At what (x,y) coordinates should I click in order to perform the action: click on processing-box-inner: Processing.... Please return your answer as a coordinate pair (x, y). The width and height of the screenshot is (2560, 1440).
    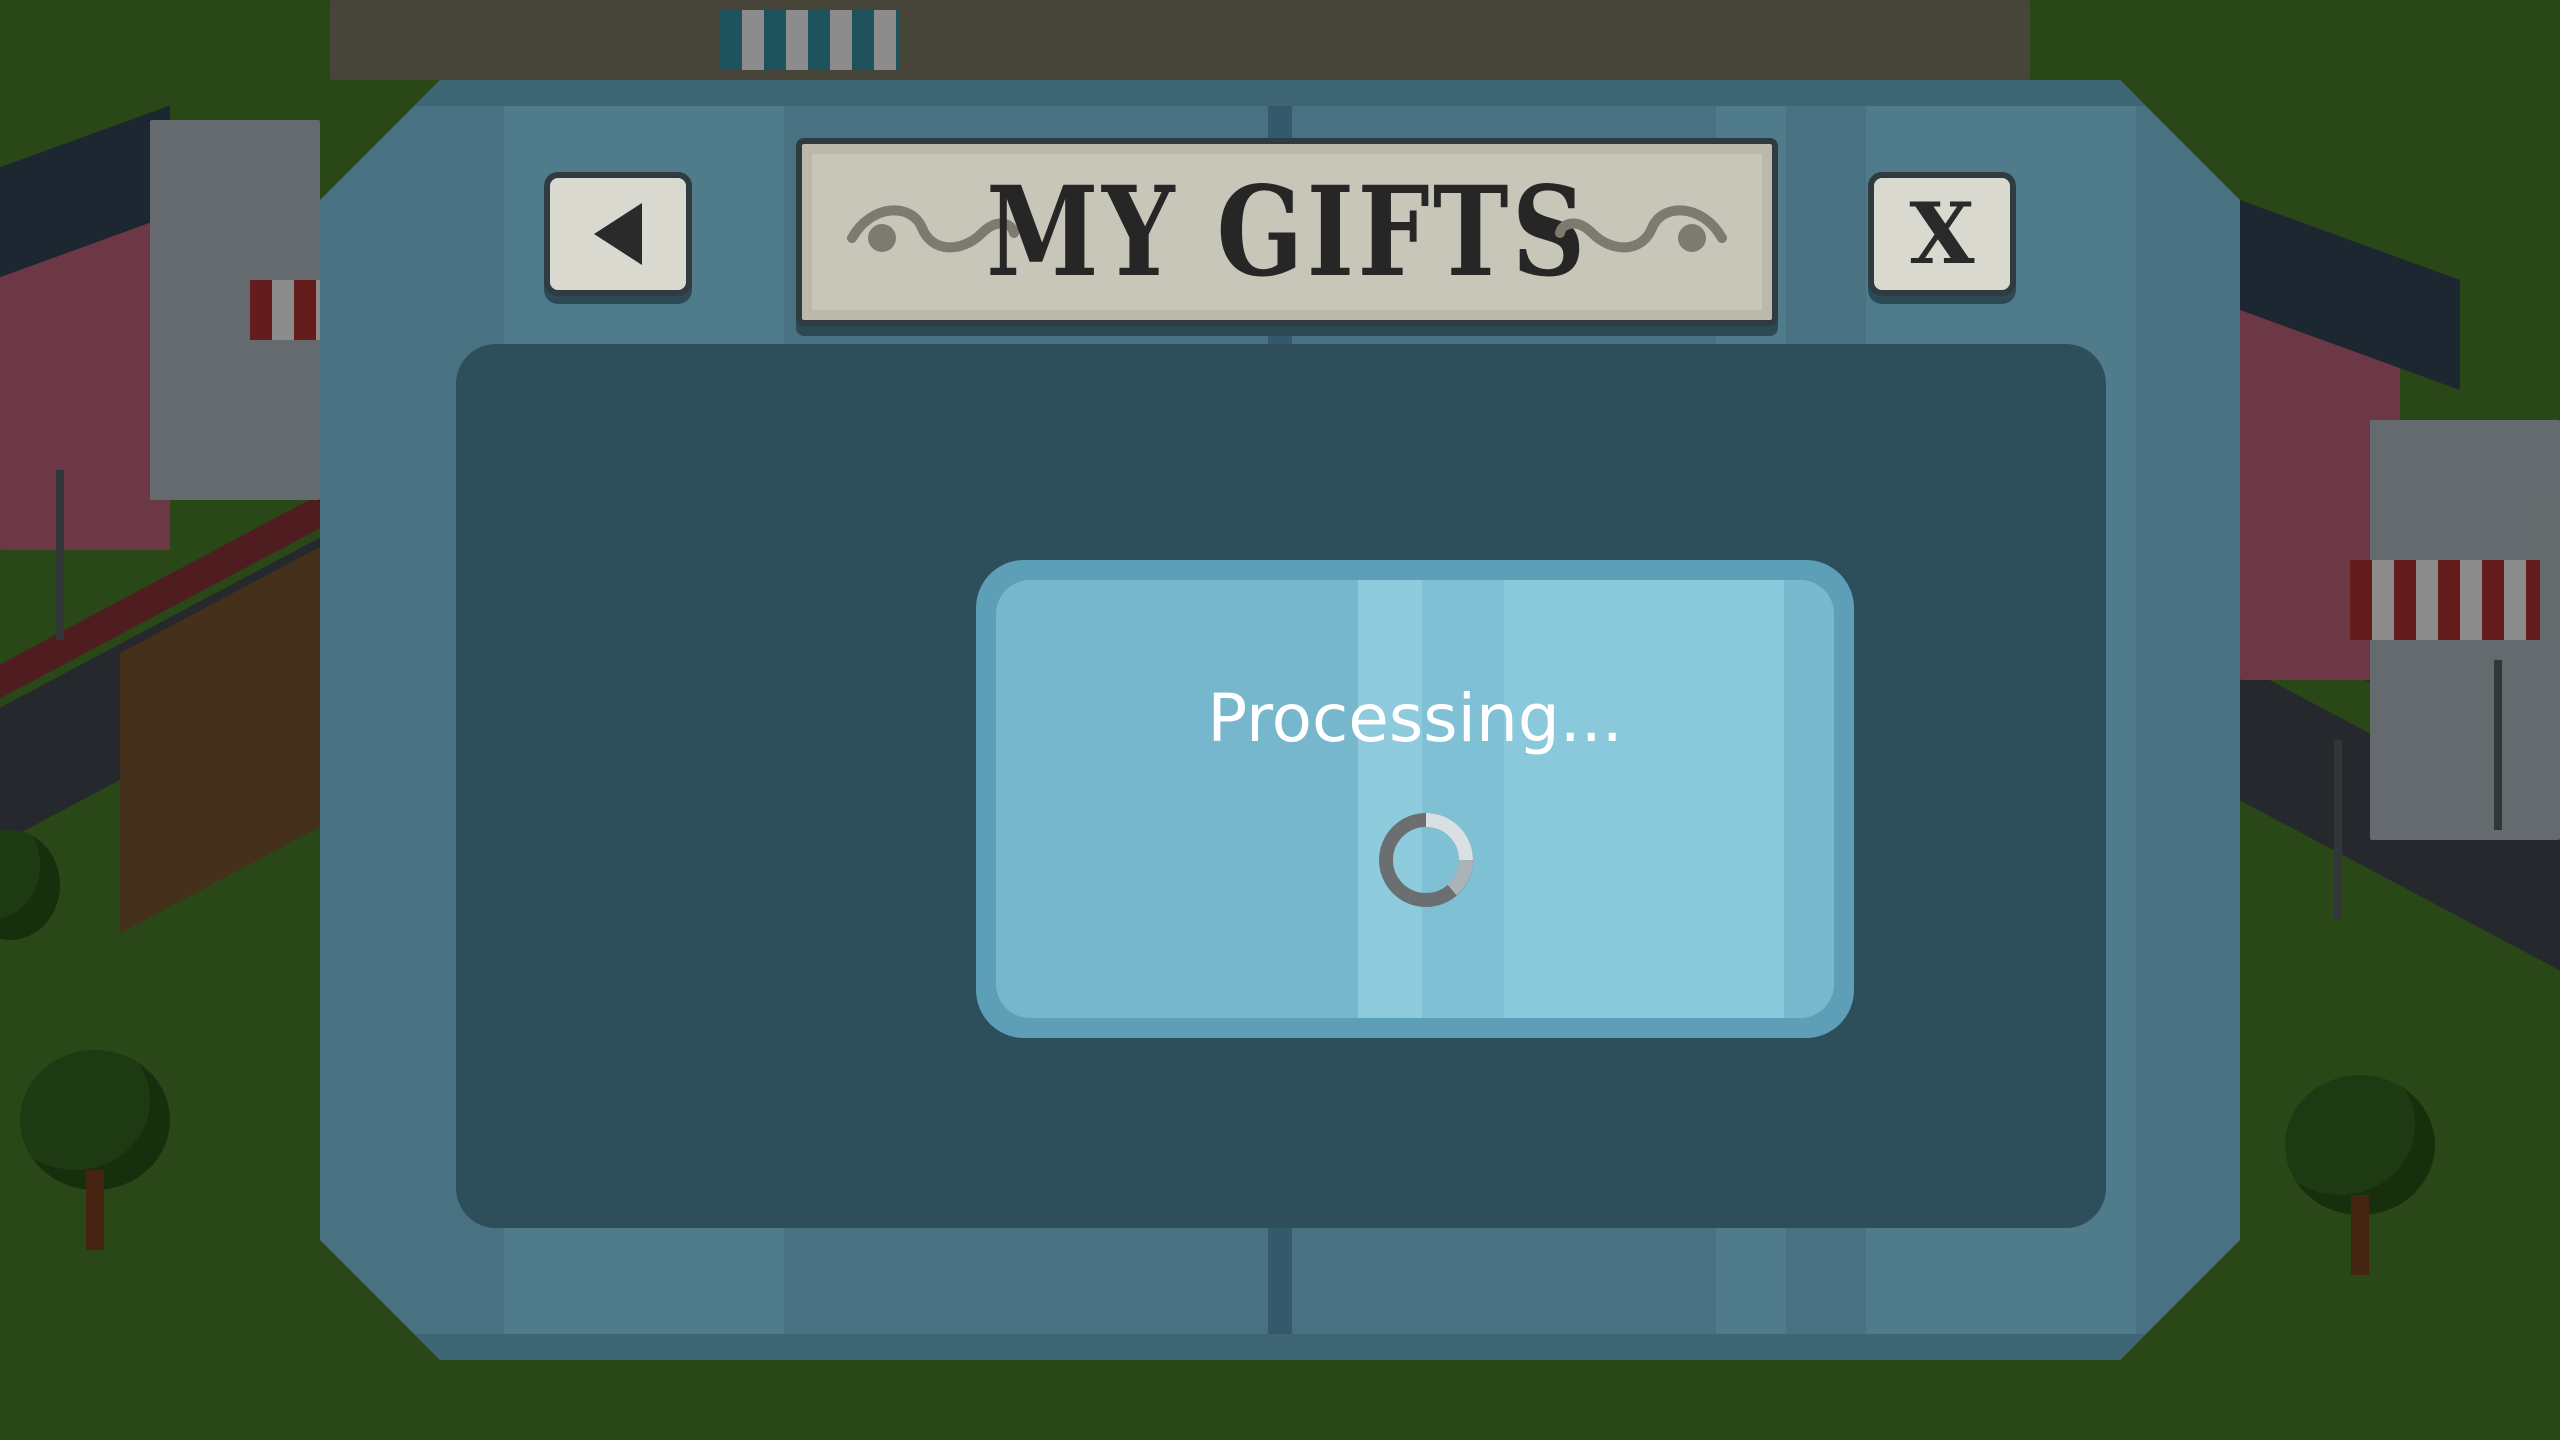
    Looking at the image, I should click on (1415, 799).